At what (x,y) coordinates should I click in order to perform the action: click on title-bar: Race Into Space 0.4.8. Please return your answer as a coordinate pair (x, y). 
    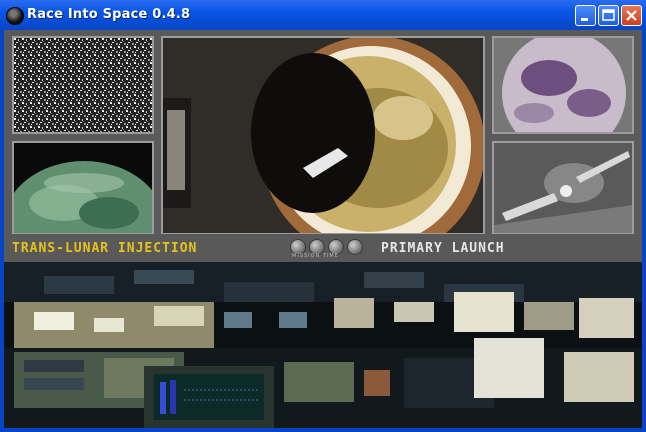
    Looking at the image, I should click on (323, 15).